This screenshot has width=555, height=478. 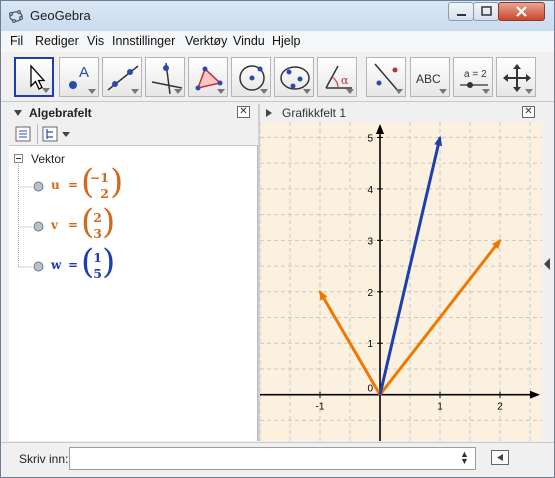 What do you see at coordinates (500, 407) in the screenshot?
I see `x-tick-label: 2` at bounding box center [500, 407].